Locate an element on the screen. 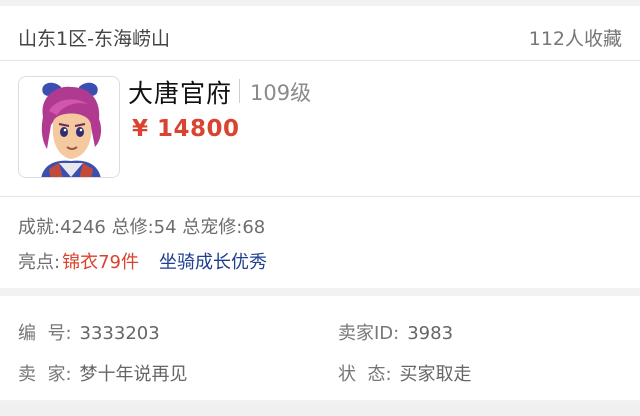 Image resolution: width=640 pixels, height=416 pixels. highlights: 亮点: 锦衣79件 坐骑成长优秀 is located at coordinates (142, 261).